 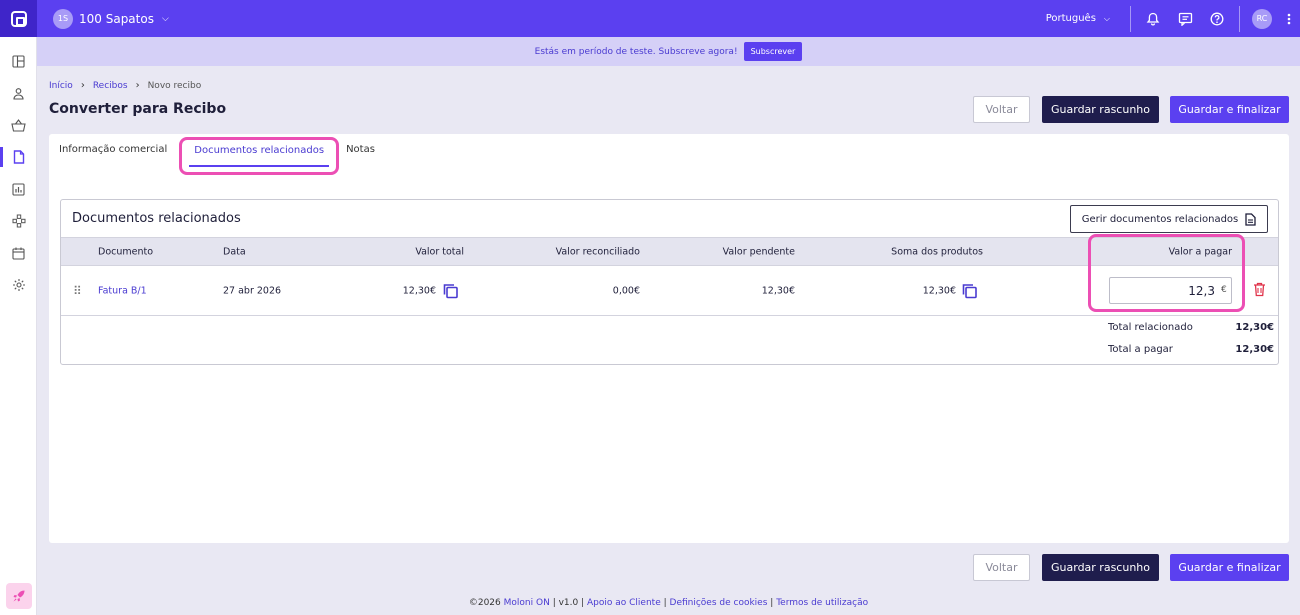 What do you see at coordinates (1185, 18) in the screenshot?
I see `message-icon` at bounding box center [1185, 18].